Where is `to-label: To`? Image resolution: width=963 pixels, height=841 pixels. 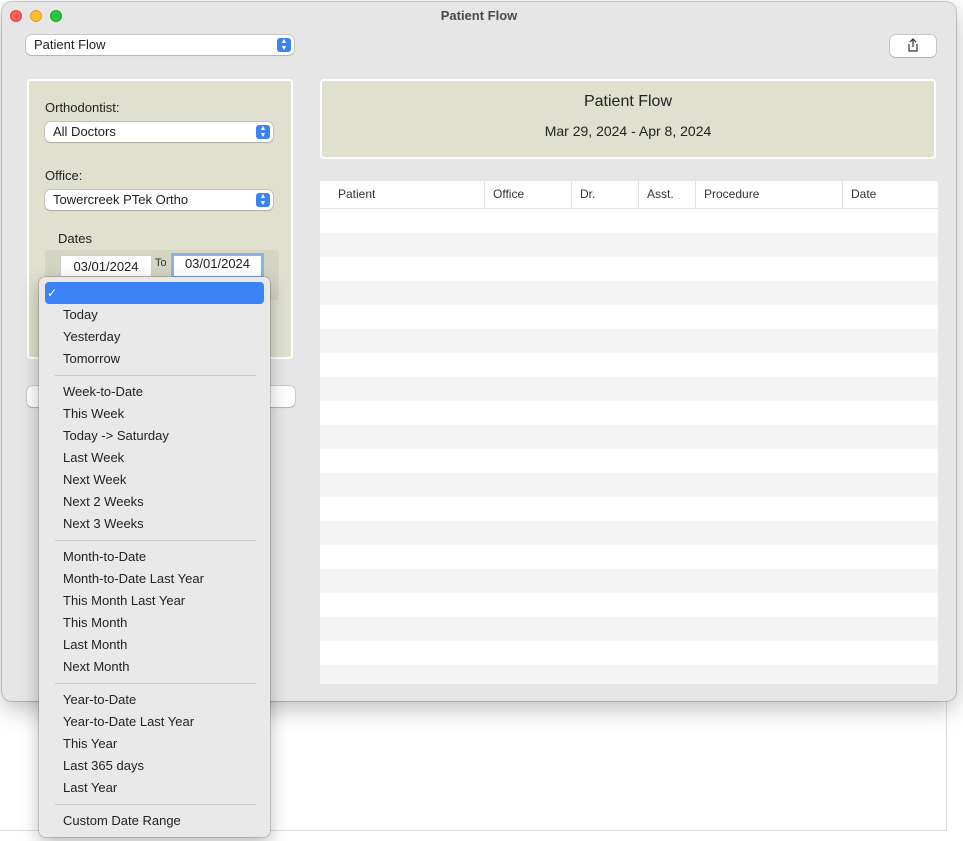
to-label: To is located at coordinates (161, 263).